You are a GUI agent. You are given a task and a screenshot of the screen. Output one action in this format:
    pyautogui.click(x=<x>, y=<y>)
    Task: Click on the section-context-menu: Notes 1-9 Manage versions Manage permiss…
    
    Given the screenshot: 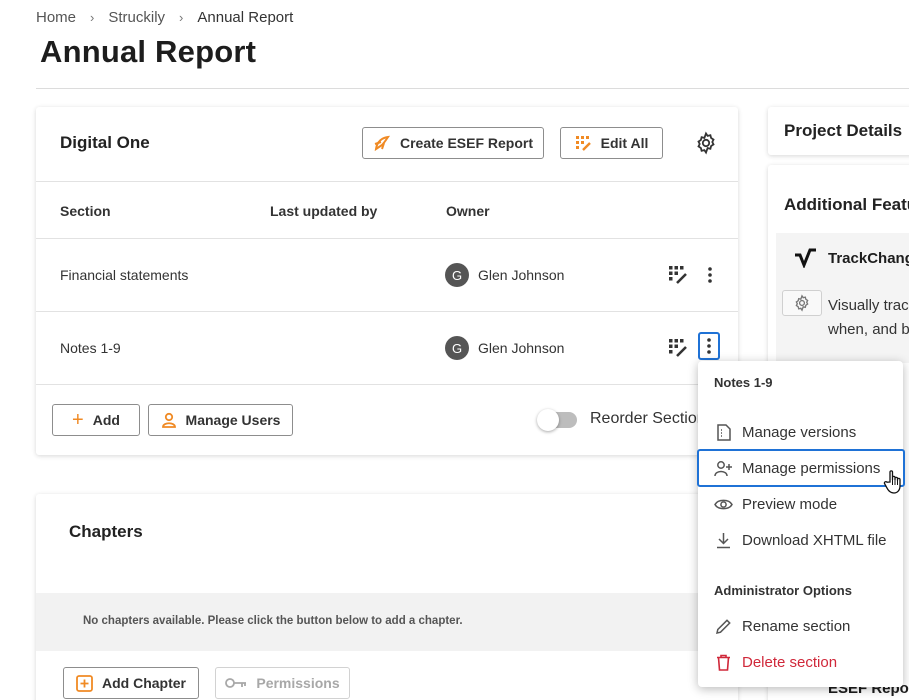 What is the action you would take?
    pyautogui.click(x=801, y=524)
    